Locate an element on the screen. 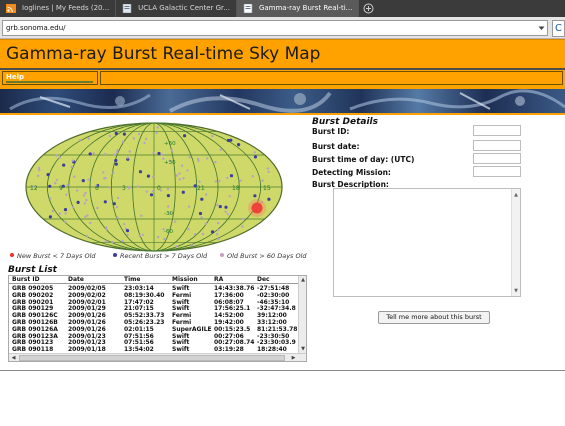 The height and width of the screenshot is (426, 565). table-vertical-scrollbar: ▲ ▼ is located at coordinates (302, 314).